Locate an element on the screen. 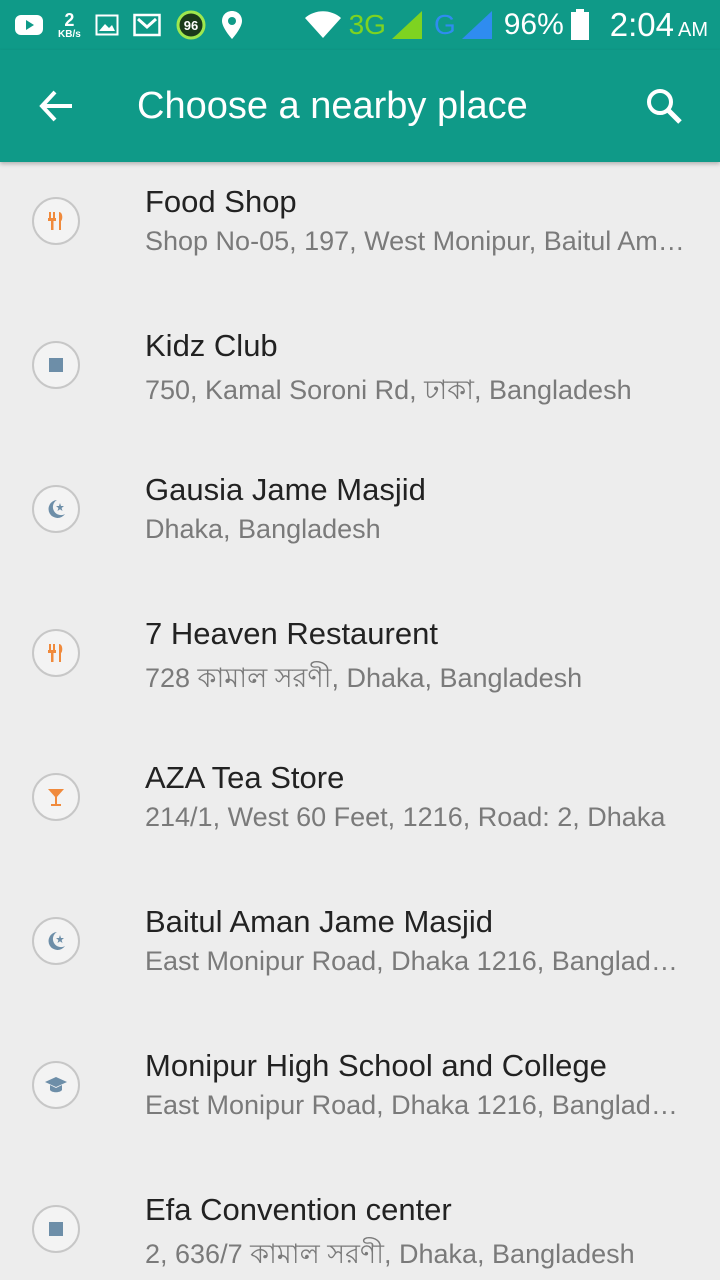 The height and width of the screenshot is (1280, 720). place-list-item: Gausia Jame Masjid Dhaka, Bangladesh is located at coordinates (360, 522).